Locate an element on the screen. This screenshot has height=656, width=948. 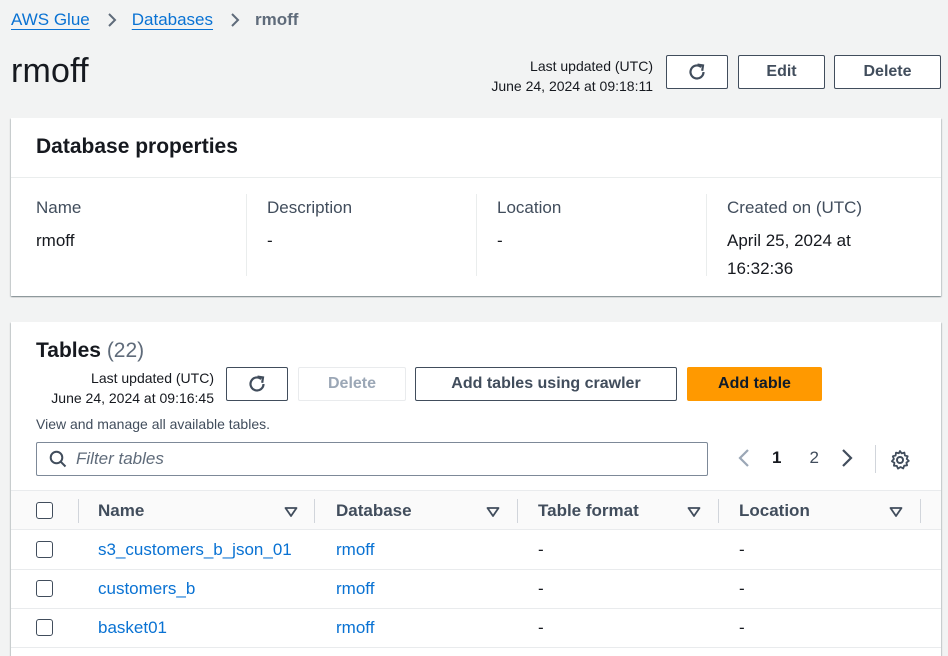
property-description: Description - is located at coordinates (382, 226).